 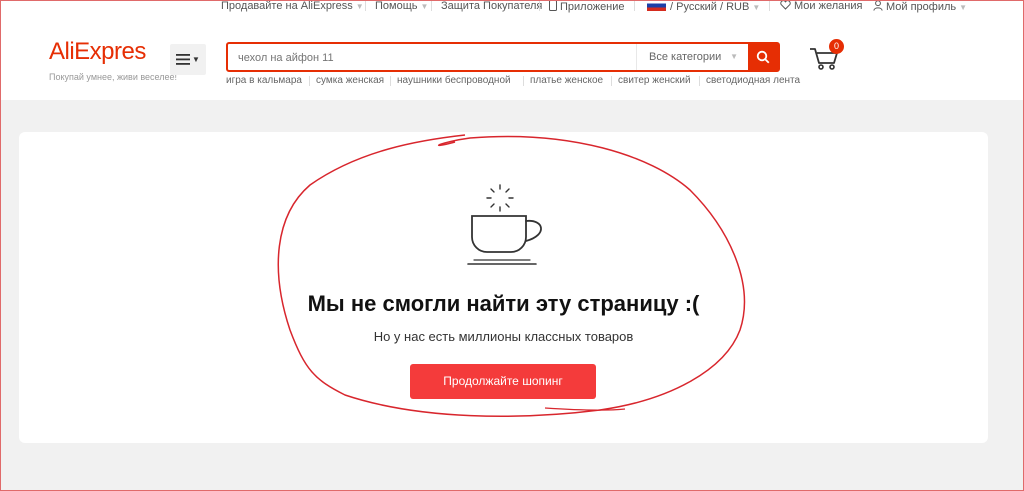 I want to click on tagline: Покупай умнее, живи веселее!, so click(x=113, y=77).